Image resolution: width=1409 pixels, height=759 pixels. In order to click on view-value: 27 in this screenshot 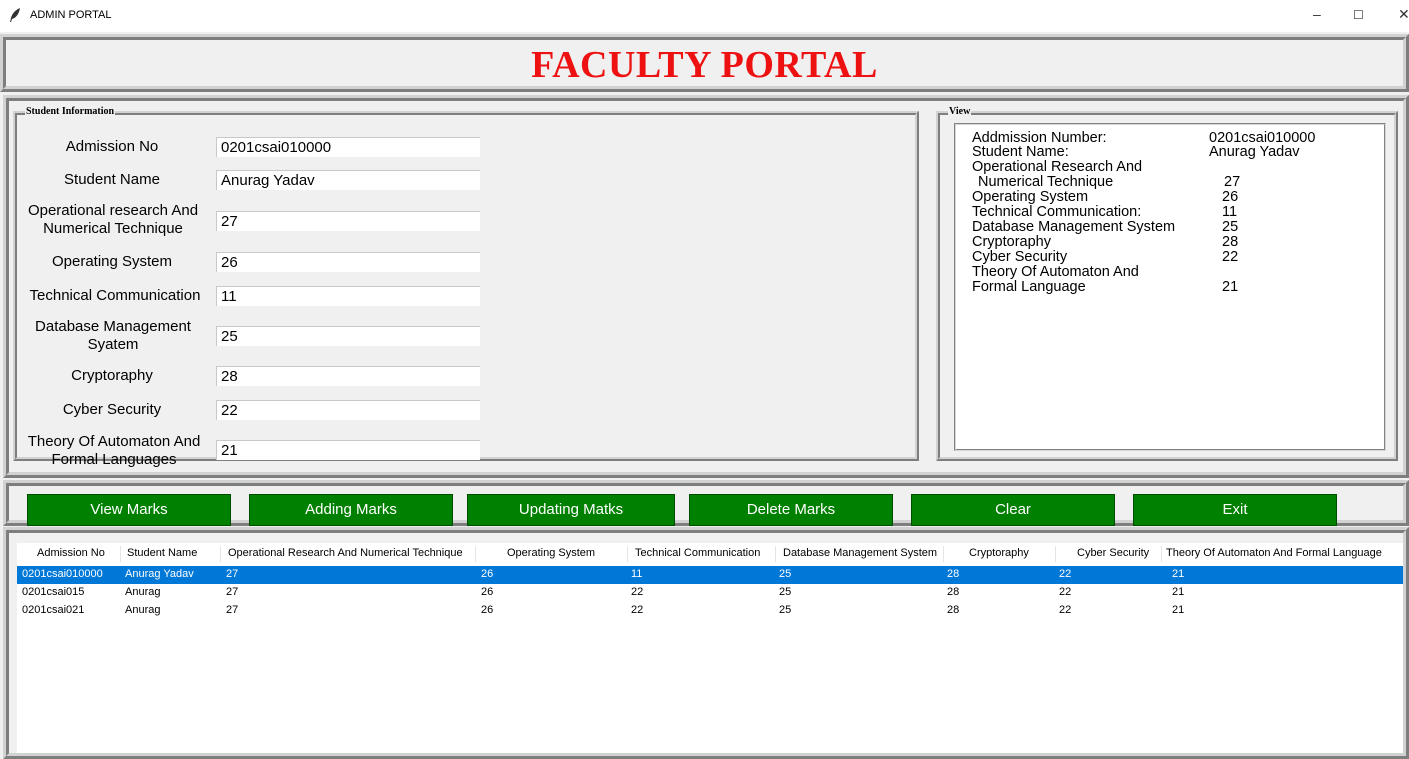, I will do `click(1232, 182)`.